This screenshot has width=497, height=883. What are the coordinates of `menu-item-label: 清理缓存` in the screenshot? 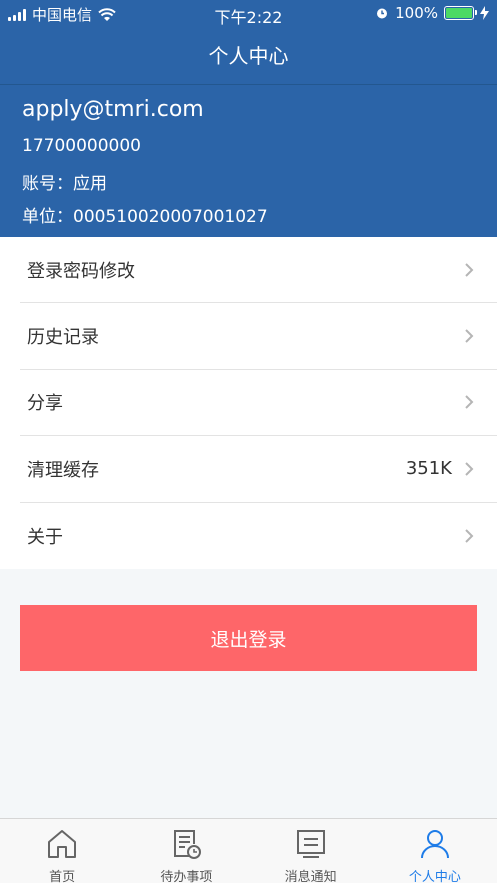 It's located at (63, 470).